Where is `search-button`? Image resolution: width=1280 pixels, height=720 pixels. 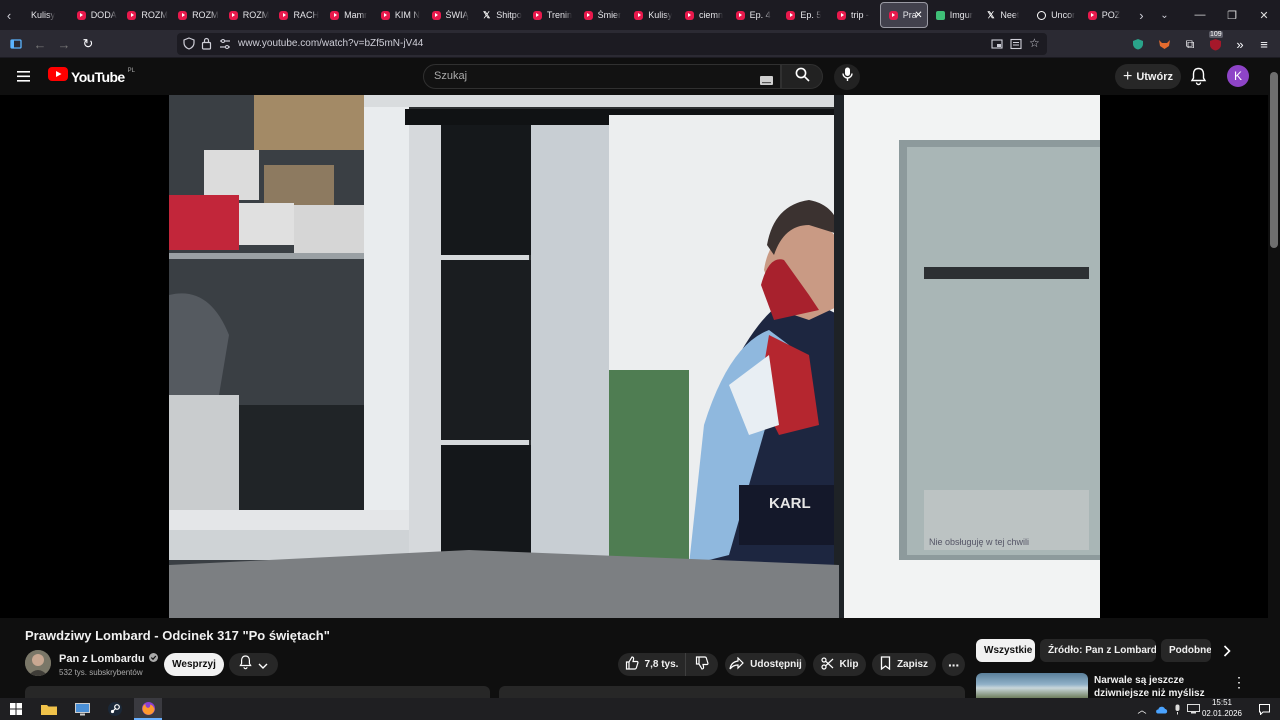
search-button is located at coordinates (802, 76).